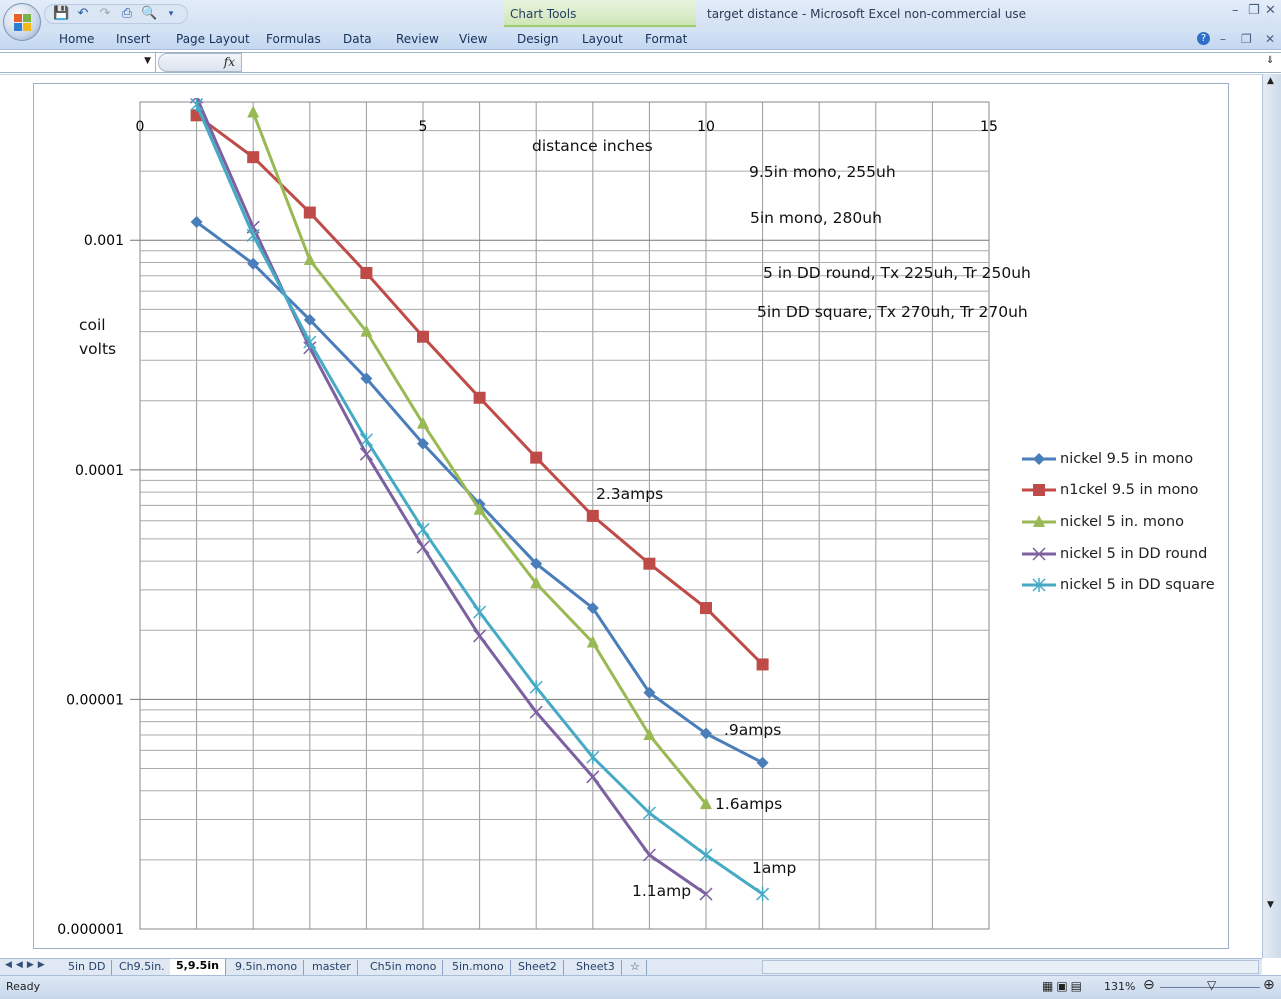  I want to click on legend-label: n1ckel 9.5 in mono, so click(1129, 490).